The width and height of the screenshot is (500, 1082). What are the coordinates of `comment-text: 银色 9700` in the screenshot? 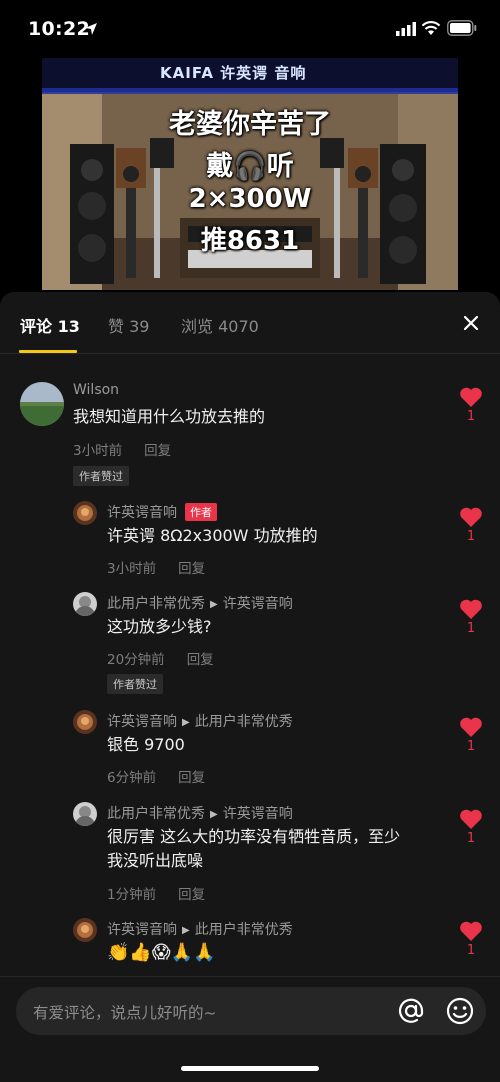 It's located at (146, 744).